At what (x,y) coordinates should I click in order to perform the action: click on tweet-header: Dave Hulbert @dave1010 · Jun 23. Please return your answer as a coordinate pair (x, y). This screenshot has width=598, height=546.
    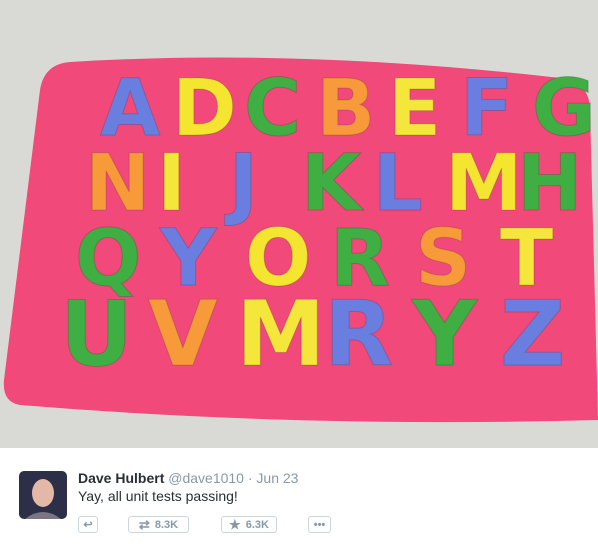
    Looking at the image, I should click on (188, 478).